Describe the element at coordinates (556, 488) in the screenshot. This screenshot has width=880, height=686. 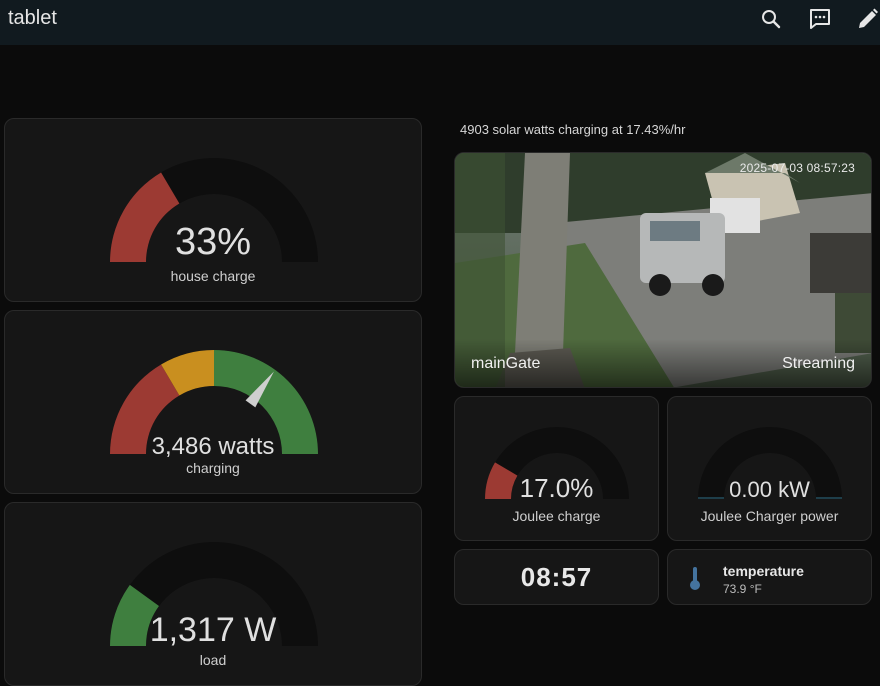
I see `joulee-charge-value: 17.0%` at that location.